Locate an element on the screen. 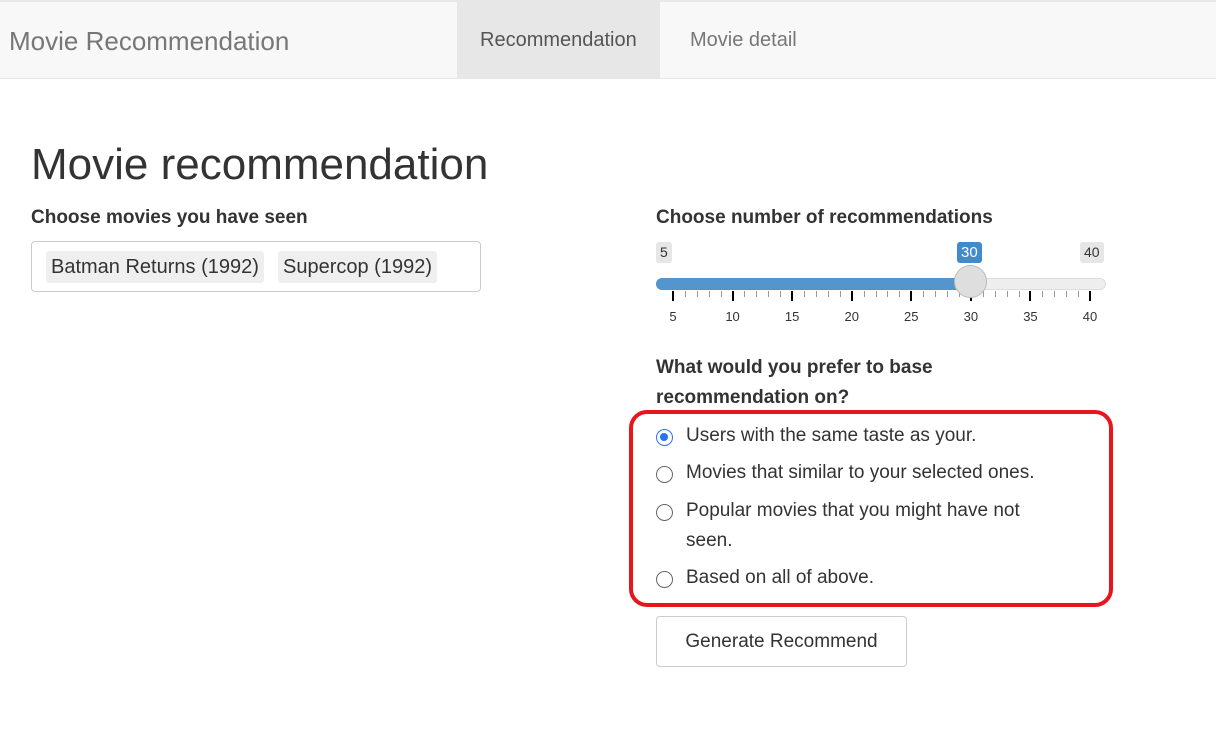  slider-tick-label: 10 is located at coordinates (732, 316).